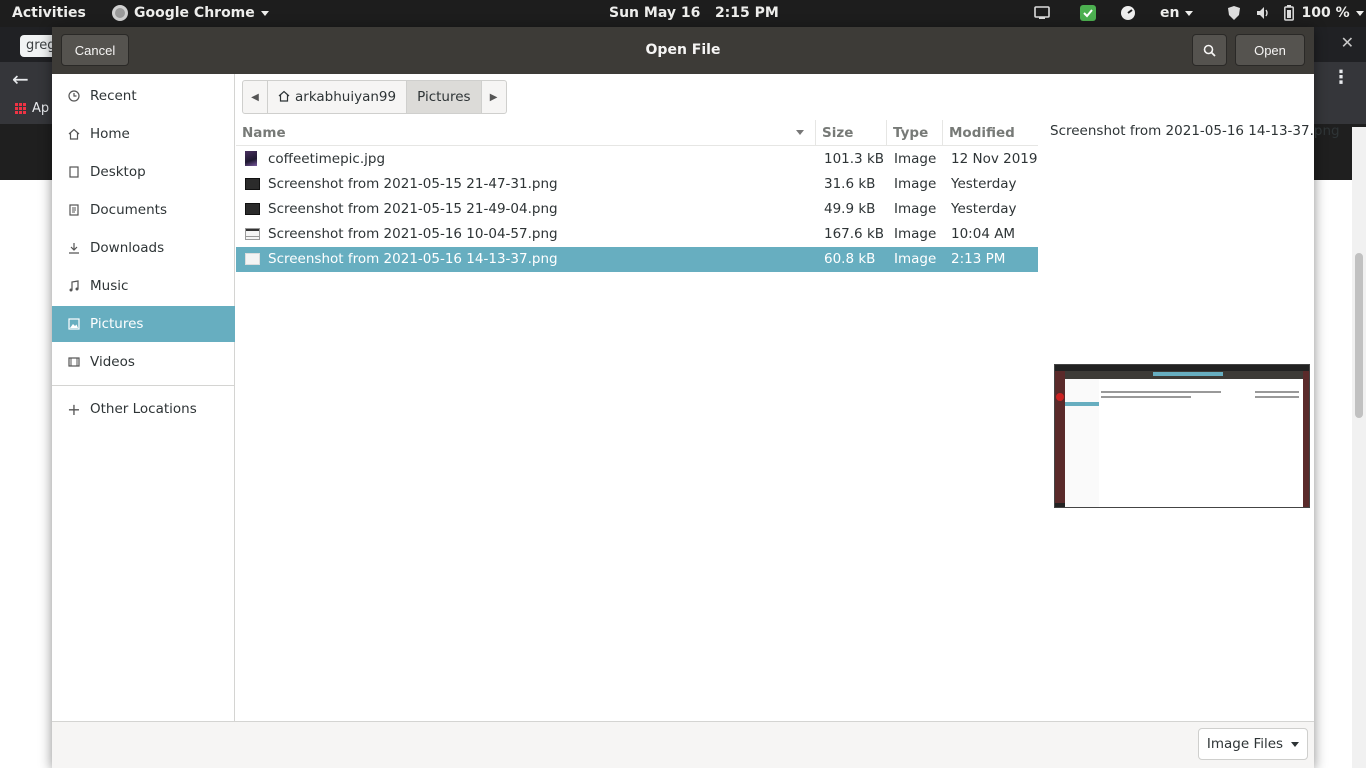  I want to click on volume-icon, so click(1263, 13).